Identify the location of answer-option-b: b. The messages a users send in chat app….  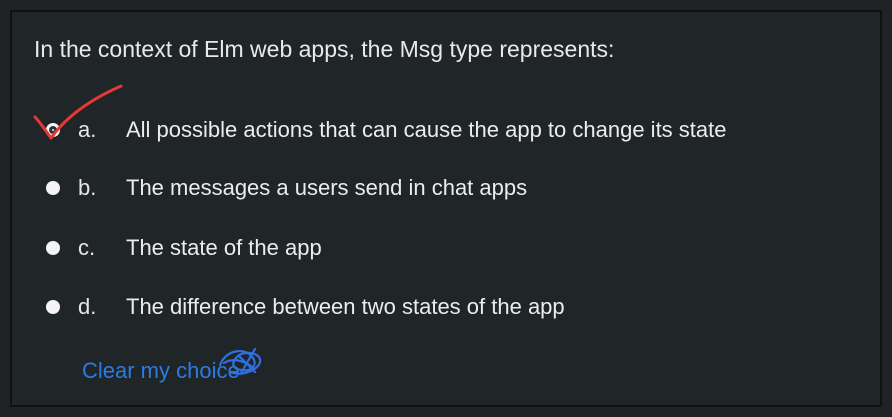
(286, 188).